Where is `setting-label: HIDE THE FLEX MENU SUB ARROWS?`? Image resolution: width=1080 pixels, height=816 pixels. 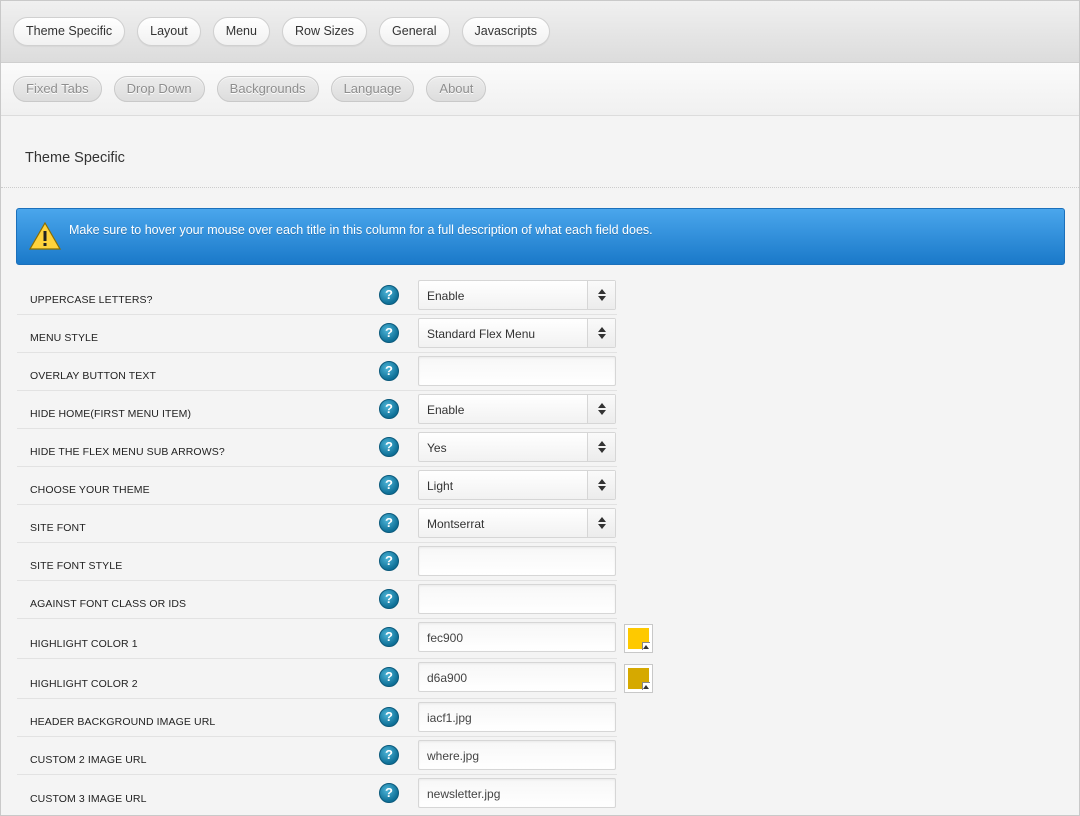
setting-label: HIDE THE FLEX MENU SUB ARROWS? is located at coordinates (127, 452).